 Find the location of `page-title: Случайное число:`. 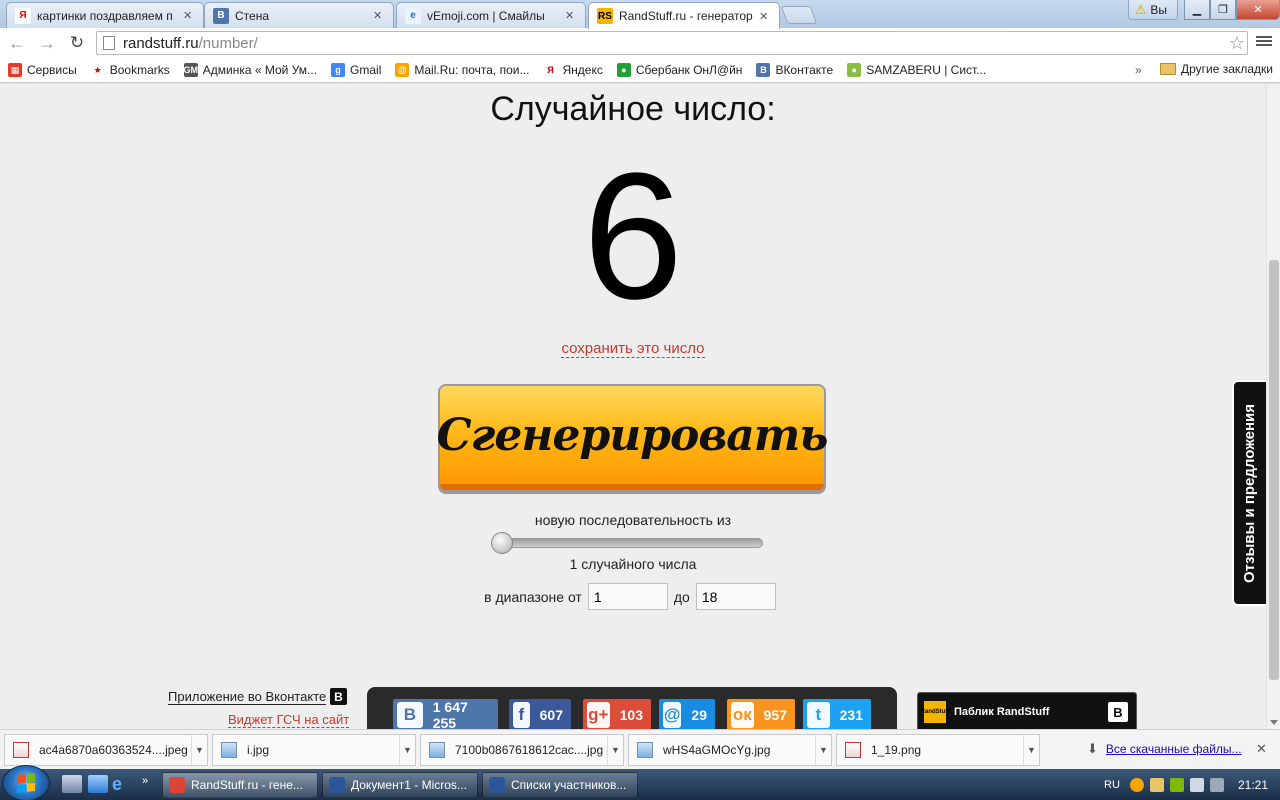

page-title: Случайное число: is located at coordinates (633, 109).